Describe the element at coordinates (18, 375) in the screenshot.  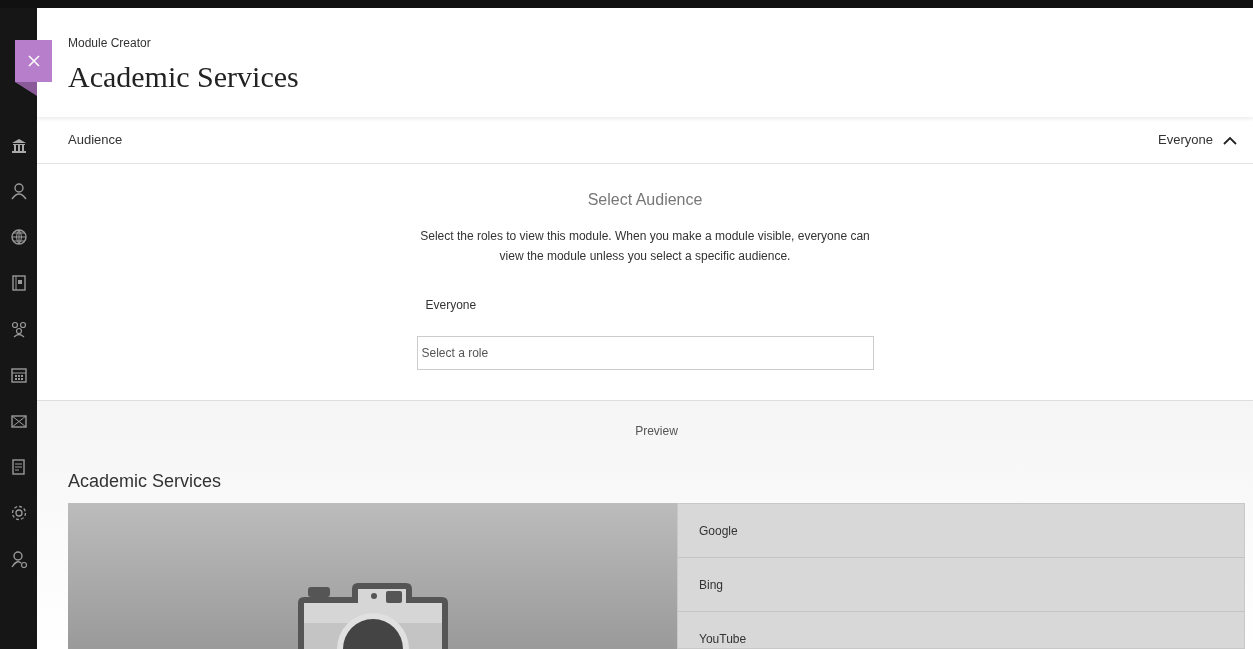
I see `calendar-icon` at that location.